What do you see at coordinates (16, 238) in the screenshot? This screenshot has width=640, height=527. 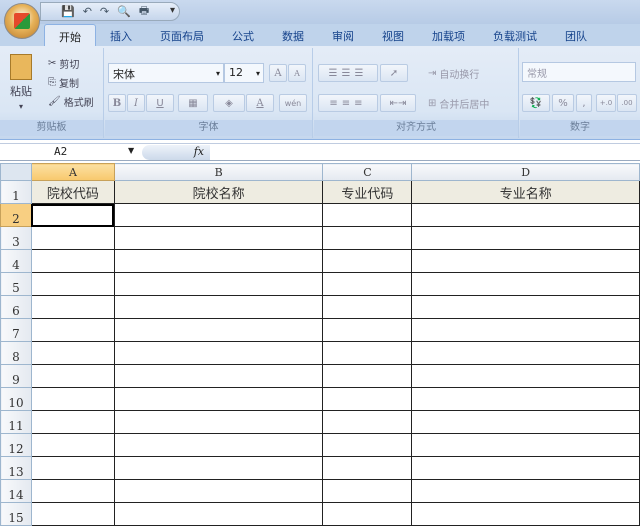 I see `row-header-3: 3` at bounding box center [16, 238].